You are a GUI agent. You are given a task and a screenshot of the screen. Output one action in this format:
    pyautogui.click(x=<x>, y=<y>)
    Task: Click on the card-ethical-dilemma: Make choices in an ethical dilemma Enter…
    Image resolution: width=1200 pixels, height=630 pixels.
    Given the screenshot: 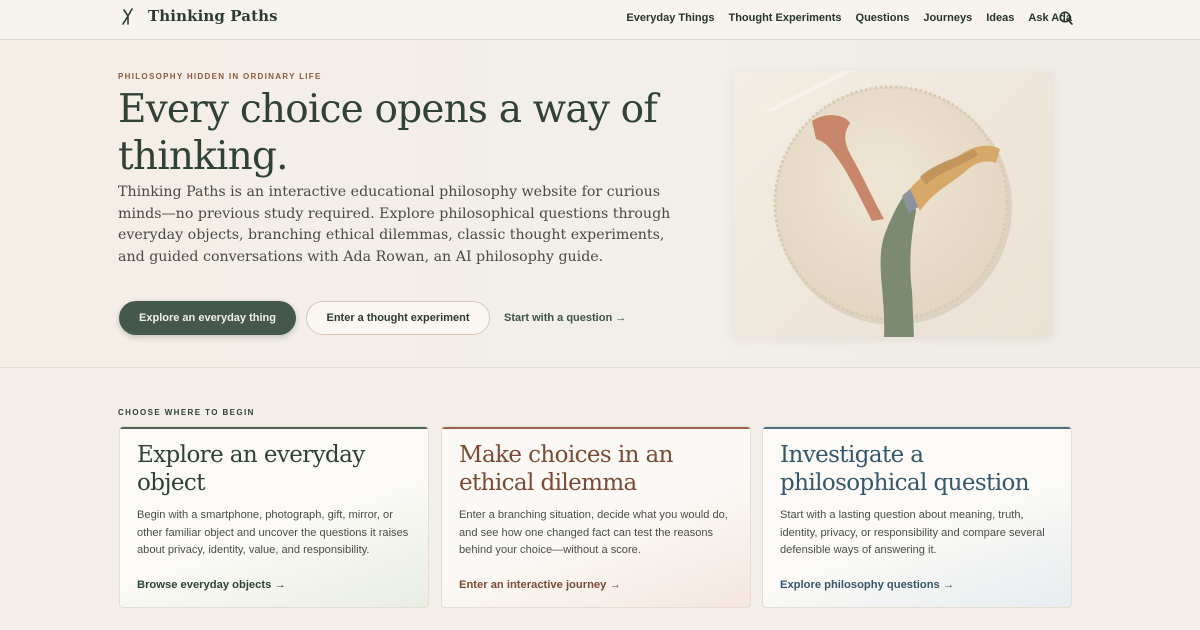 What is the action you would take?
    pyautogui.click(x=596, y=517)
    